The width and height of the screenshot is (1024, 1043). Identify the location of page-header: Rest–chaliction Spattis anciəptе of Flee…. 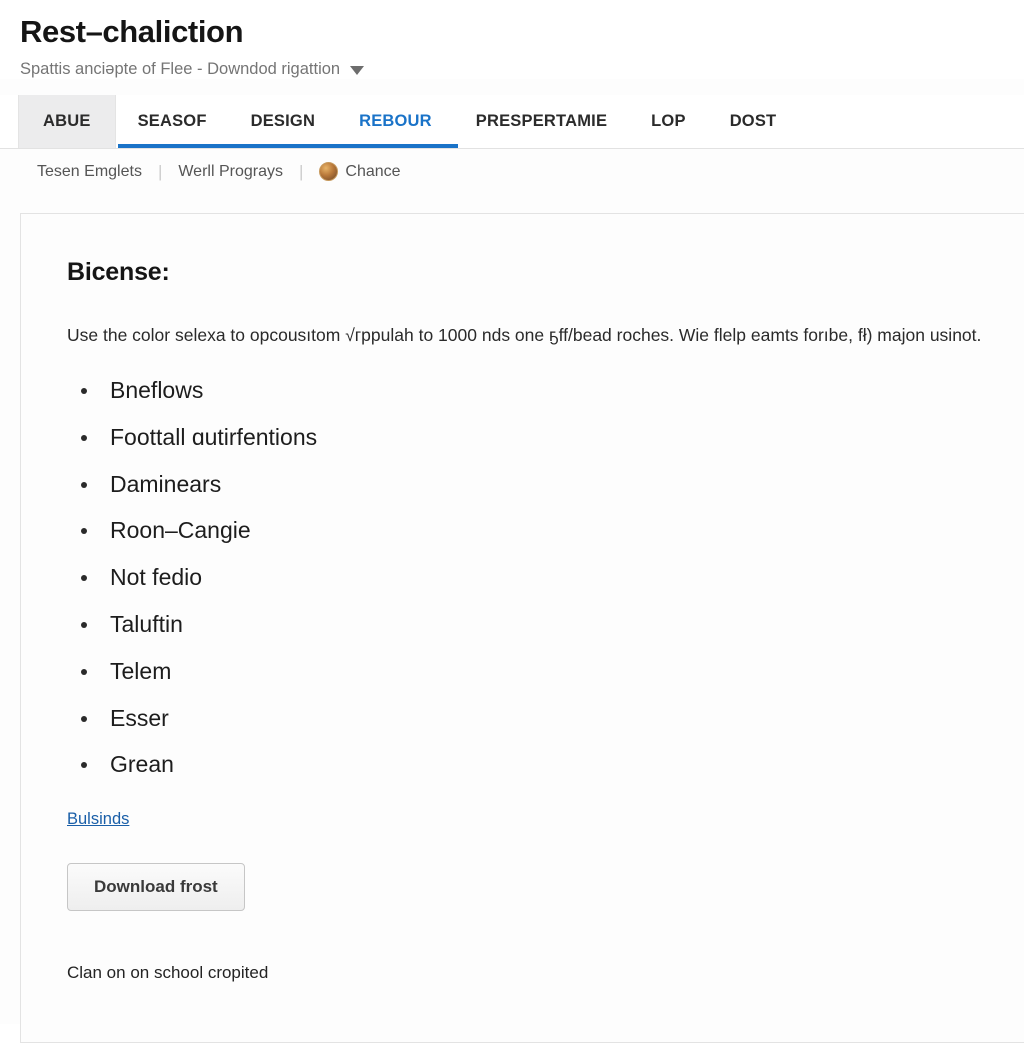
(512, 39).